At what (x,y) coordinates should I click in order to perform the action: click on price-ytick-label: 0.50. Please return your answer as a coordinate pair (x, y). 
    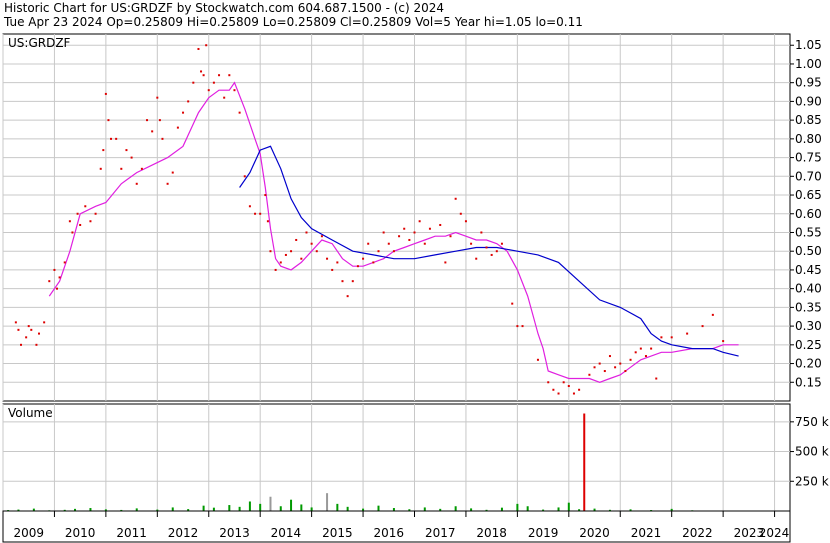
    Looking at the image, I should click on (808, 251).